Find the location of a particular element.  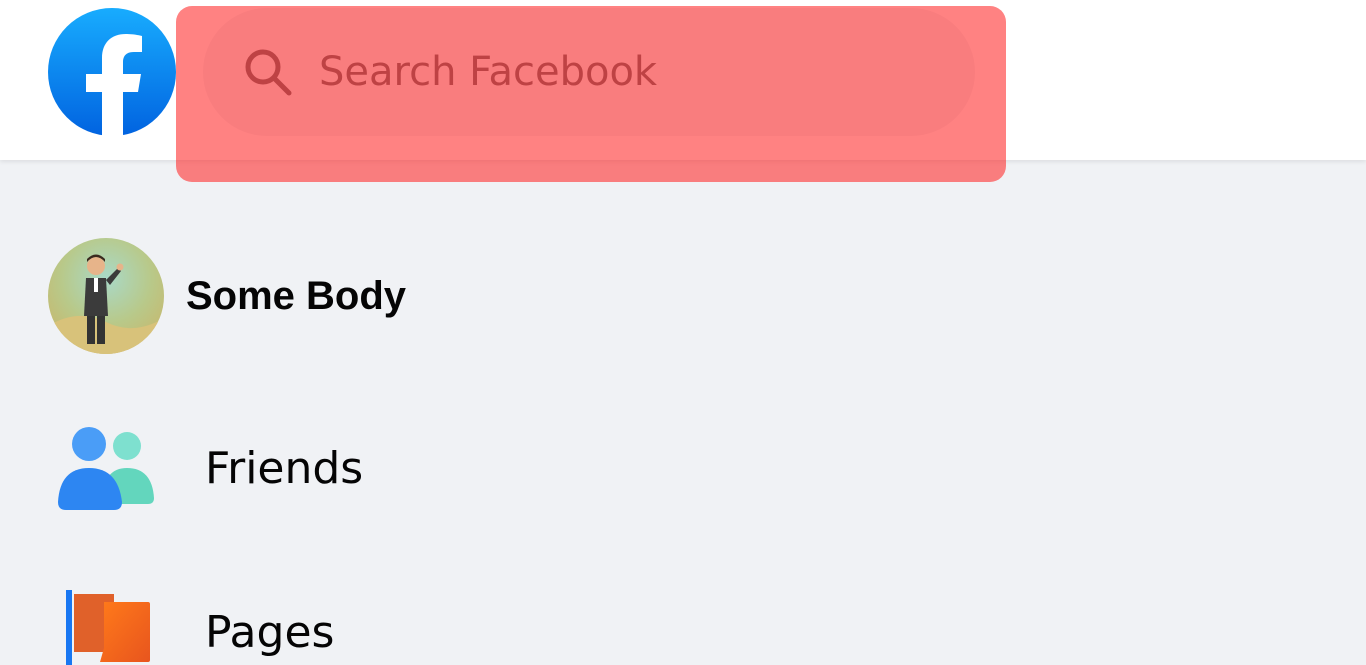

sidebar-item-pages: Pages is located at coordinates (187, 626).